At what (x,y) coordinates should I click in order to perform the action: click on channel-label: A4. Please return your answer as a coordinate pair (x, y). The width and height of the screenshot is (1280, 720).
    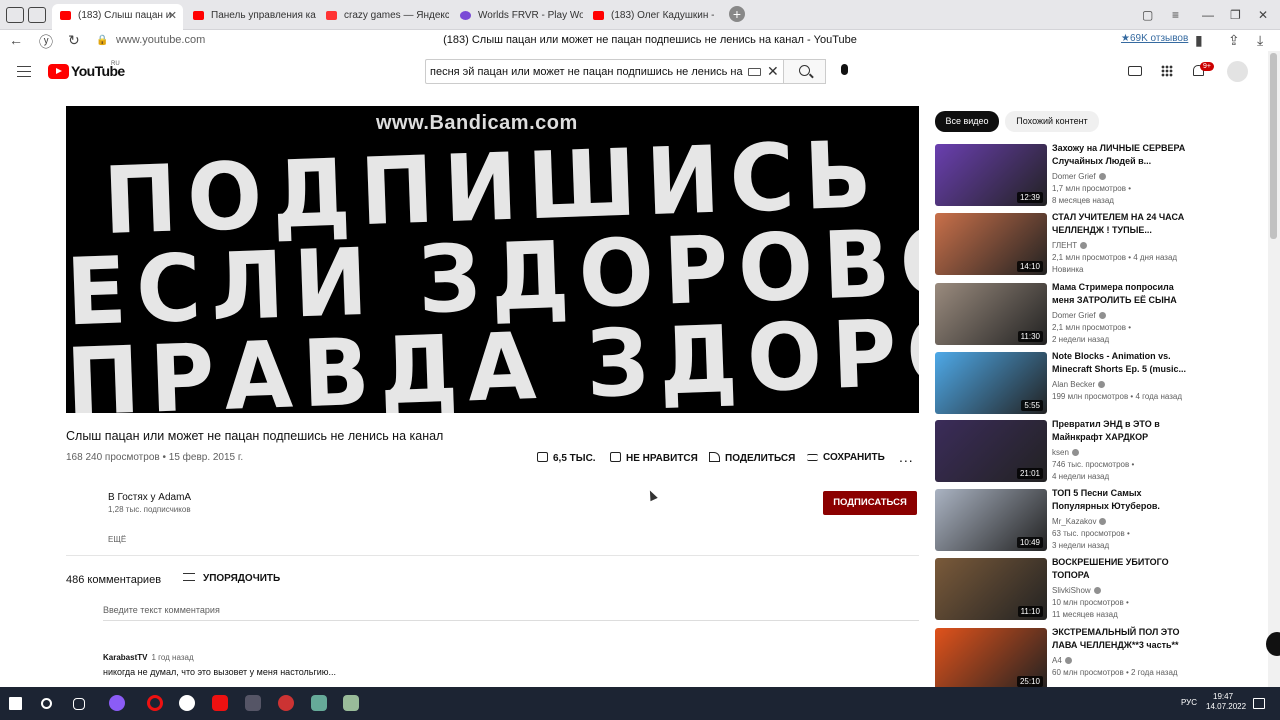
    Looking at the image, I should click on (1057, 660).